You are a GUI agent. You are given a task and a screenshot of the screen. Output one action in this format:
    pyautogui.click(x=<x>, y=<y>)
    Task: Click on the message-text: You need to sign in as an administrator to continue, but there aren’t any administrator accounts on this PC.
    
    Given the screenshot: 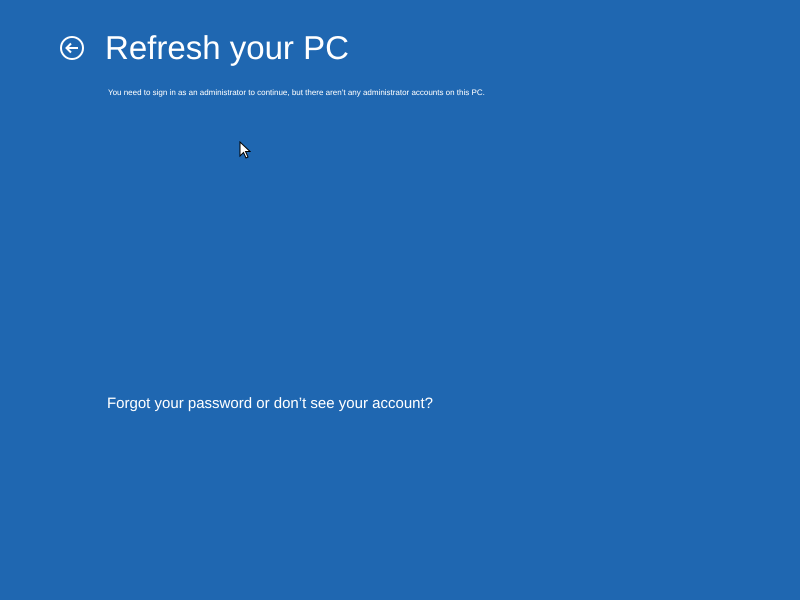 What is the action you would take?
    pyautogui.click(x=297, y=93)
    